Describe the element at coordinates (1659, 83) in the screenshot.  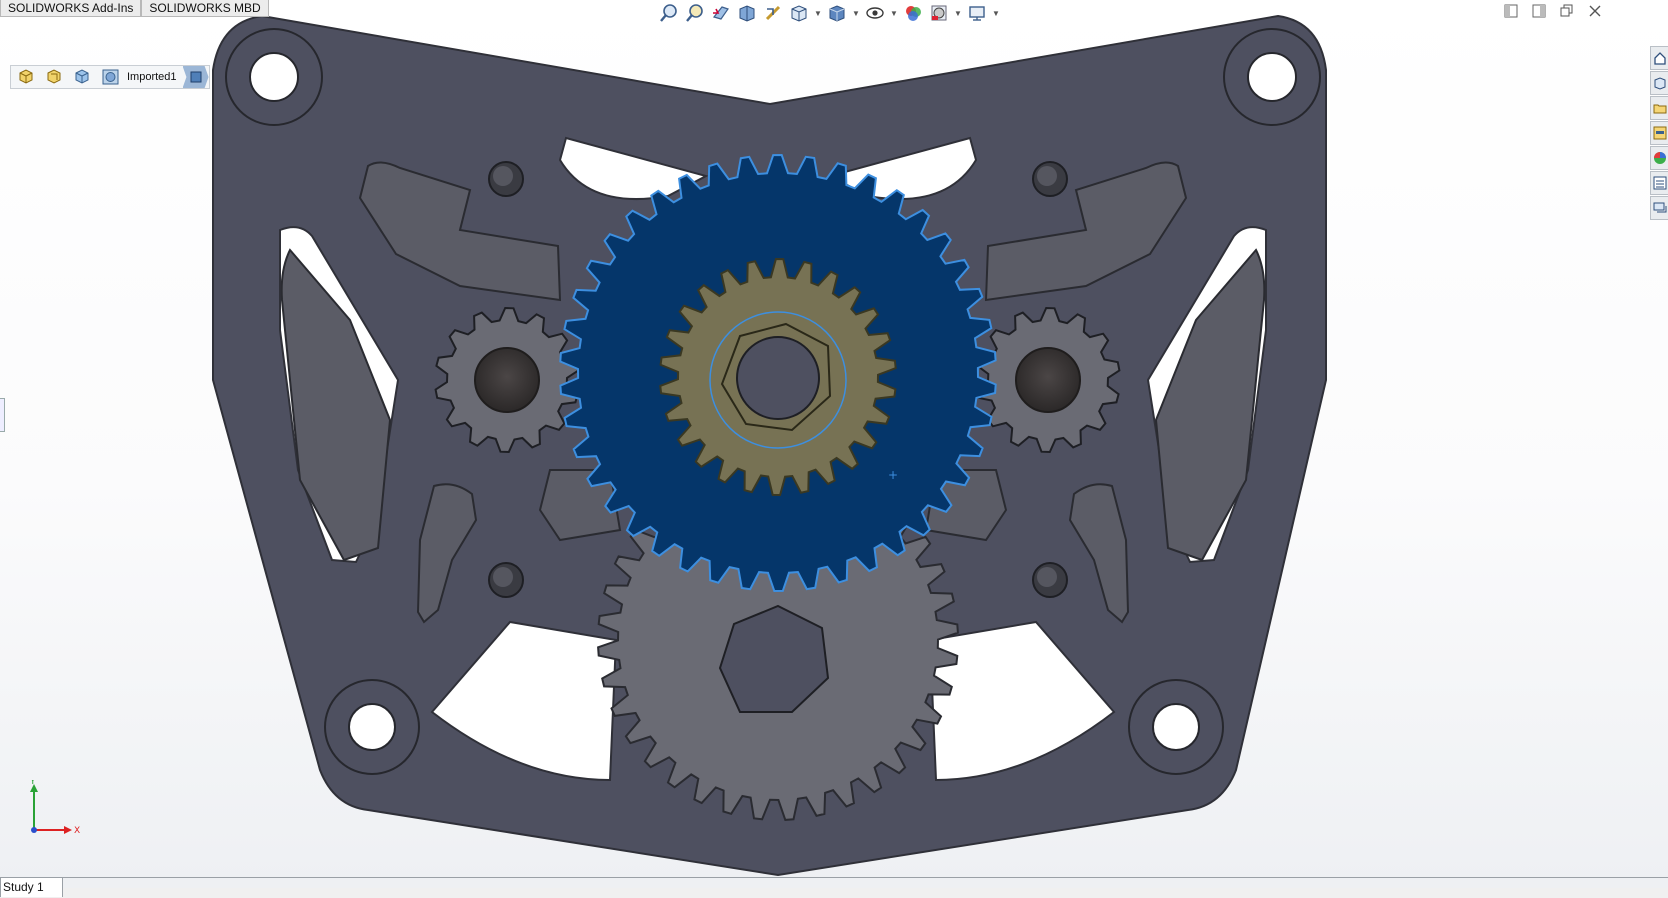
I see `design-library-icon` at that location.